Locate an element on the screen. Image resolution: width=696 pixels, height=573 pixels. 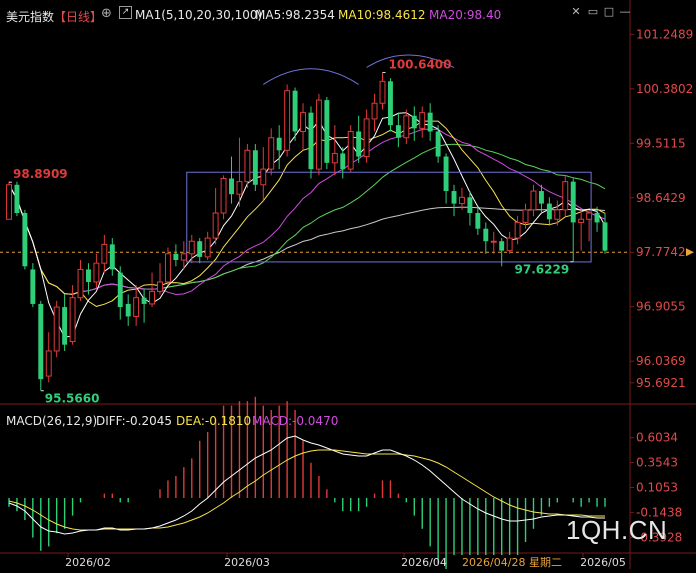
ma20-value: MA20:98.40 is located at coordinates (465, 15).